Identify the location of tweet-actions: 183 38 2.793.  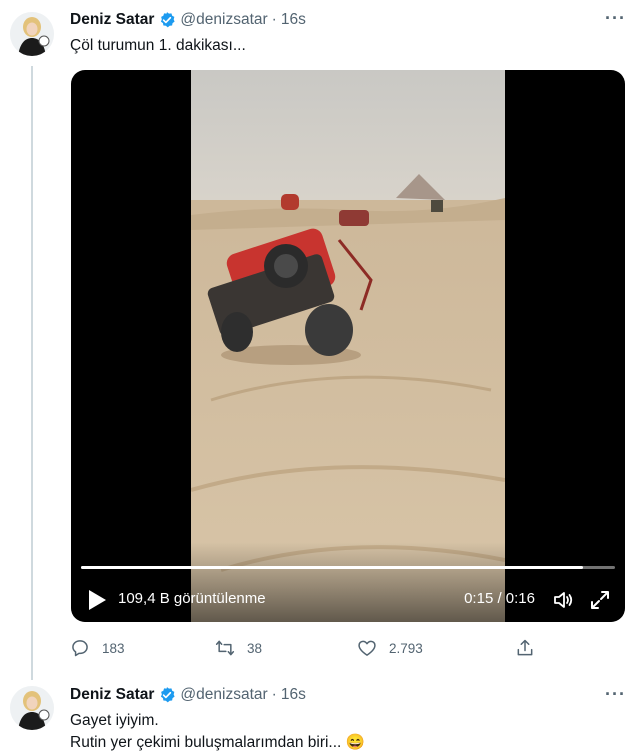
(310, 649).